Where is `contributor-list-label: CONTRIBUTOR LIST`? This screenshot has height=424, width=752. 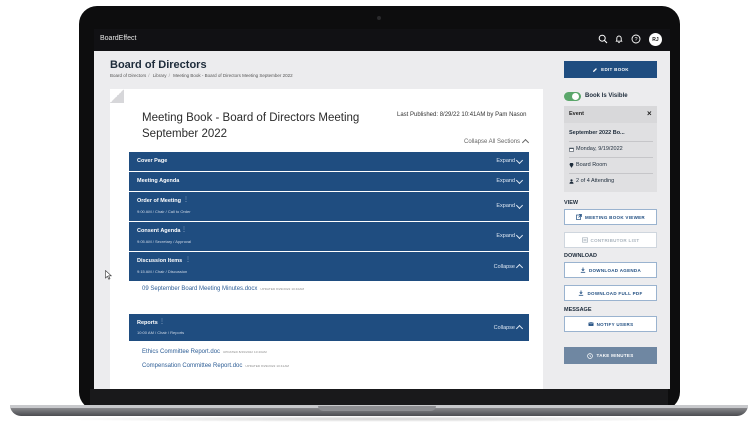 contributor-list-label: CONTRIBUTOR LIST is located at coordinates (615, 240).